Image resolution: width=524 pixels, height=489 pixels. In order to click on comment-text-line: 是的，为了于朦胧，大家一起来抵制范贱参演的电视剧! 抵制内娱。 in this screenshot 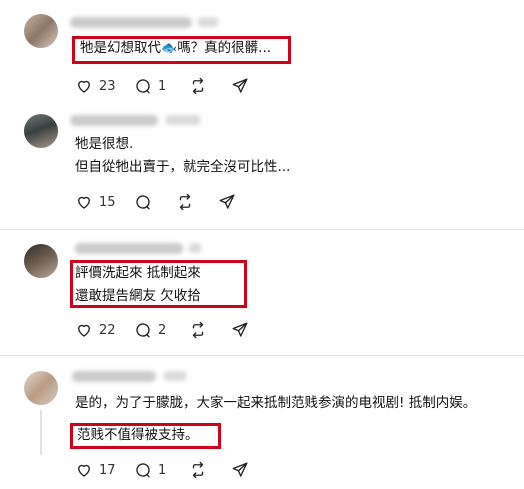, I will do `click(276, 403)`.